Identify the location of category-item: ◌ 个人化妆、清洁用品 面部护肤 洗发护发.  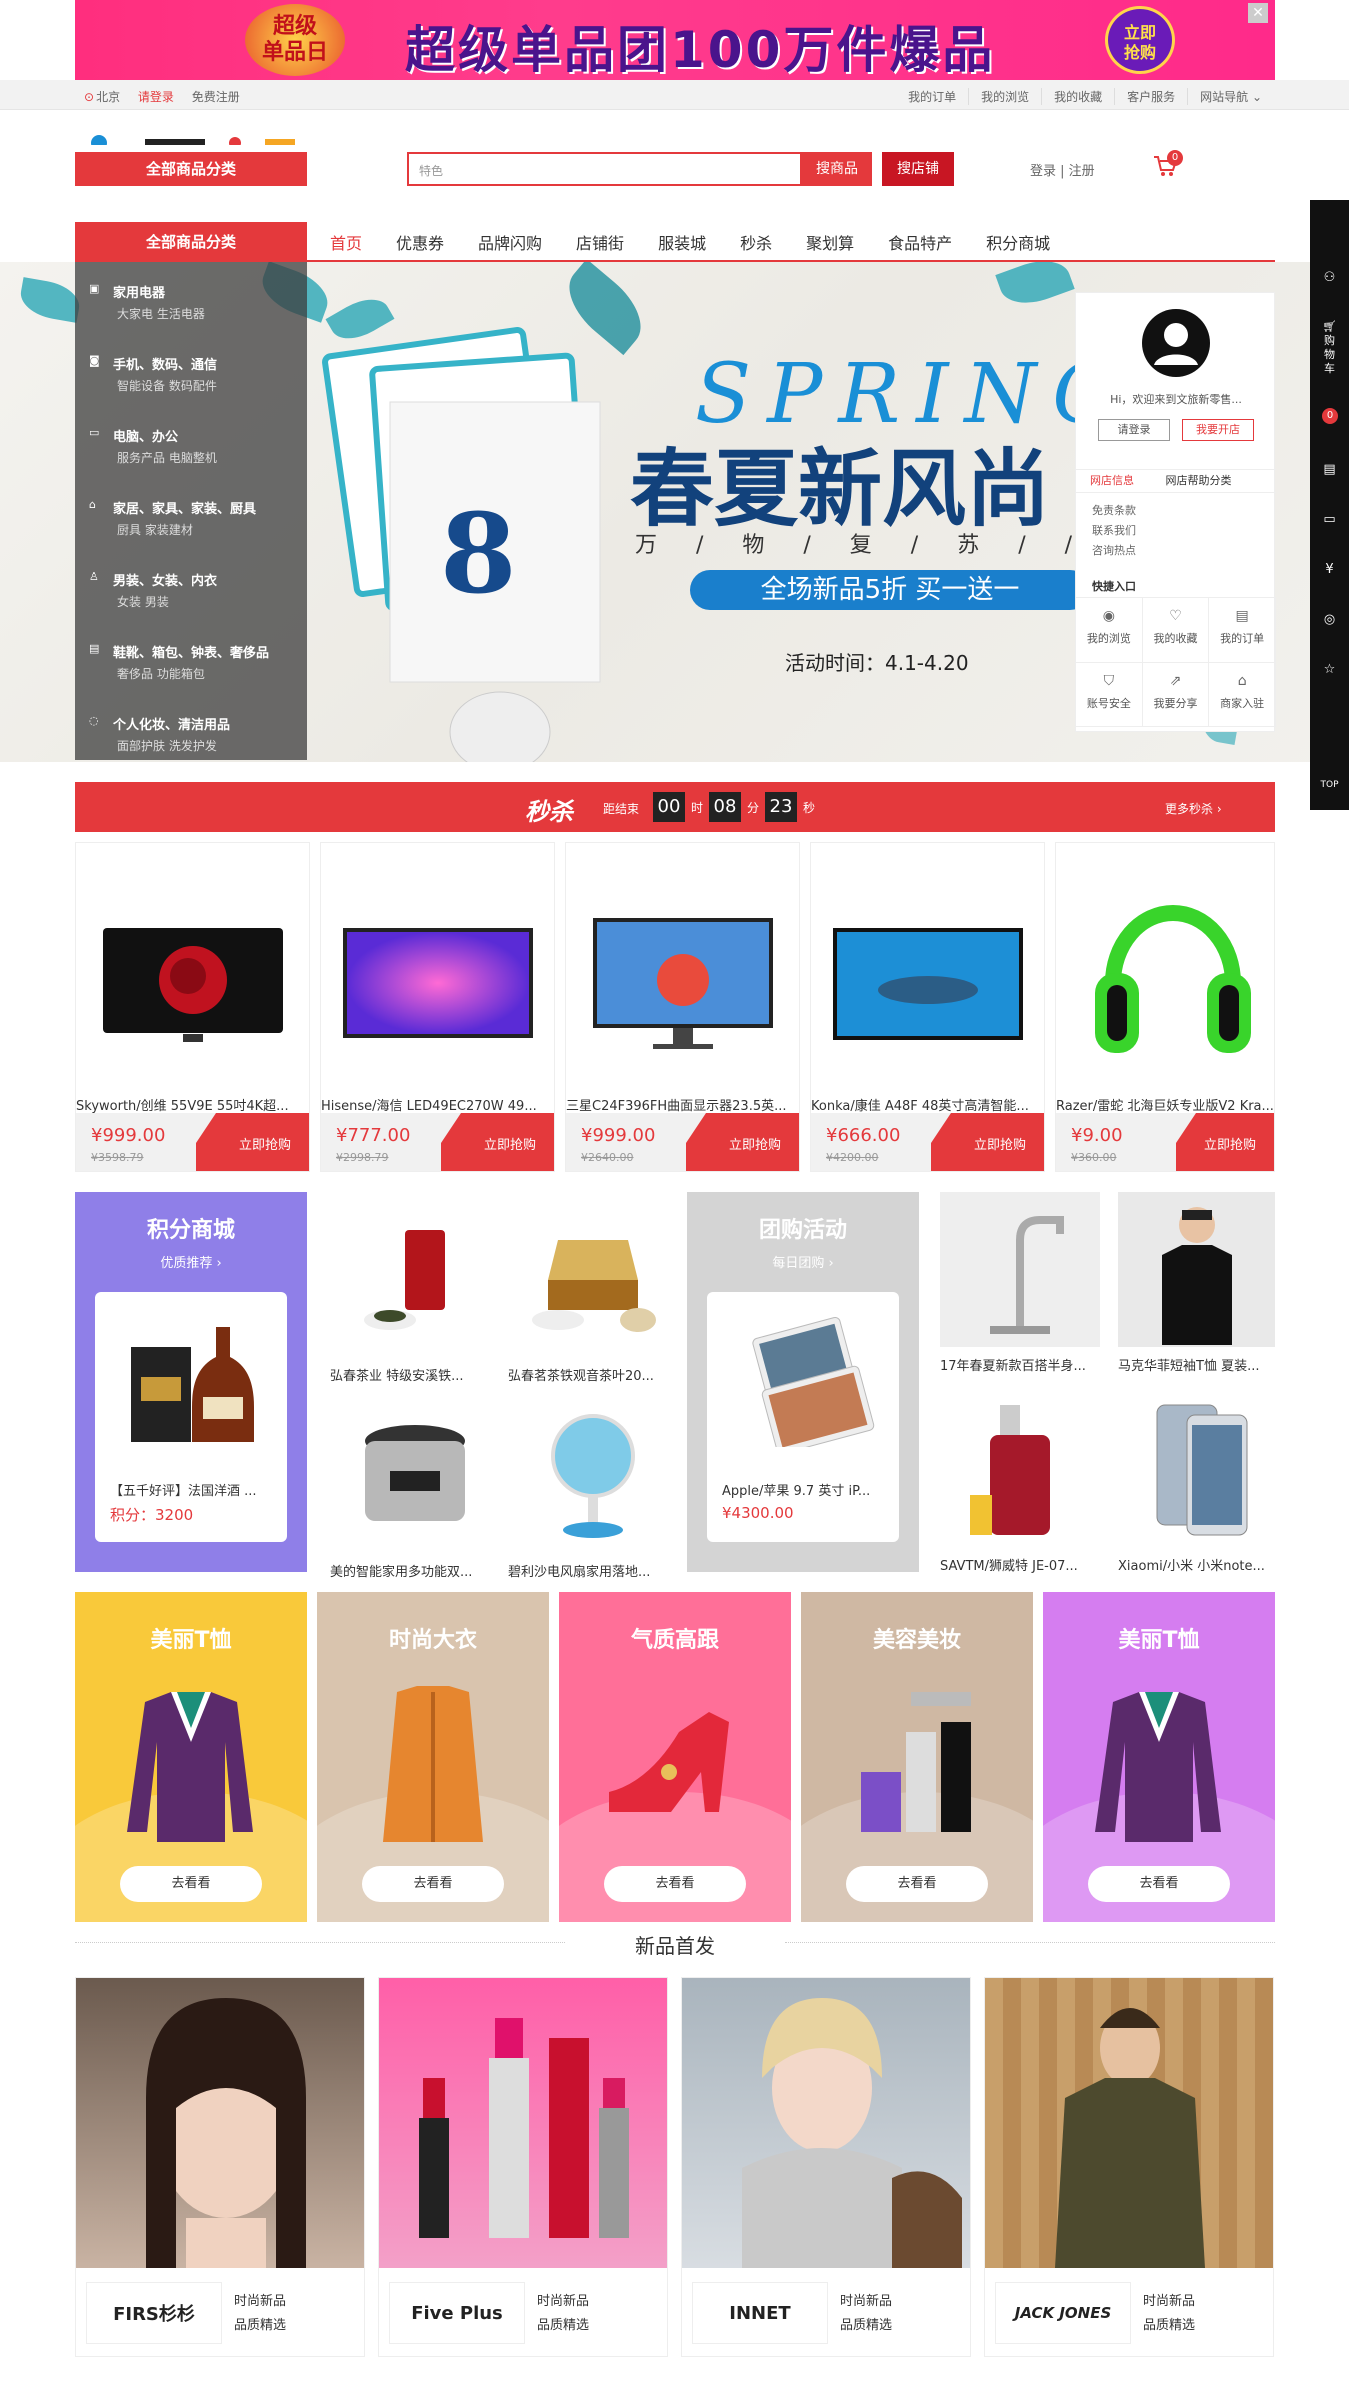
(191, 738).